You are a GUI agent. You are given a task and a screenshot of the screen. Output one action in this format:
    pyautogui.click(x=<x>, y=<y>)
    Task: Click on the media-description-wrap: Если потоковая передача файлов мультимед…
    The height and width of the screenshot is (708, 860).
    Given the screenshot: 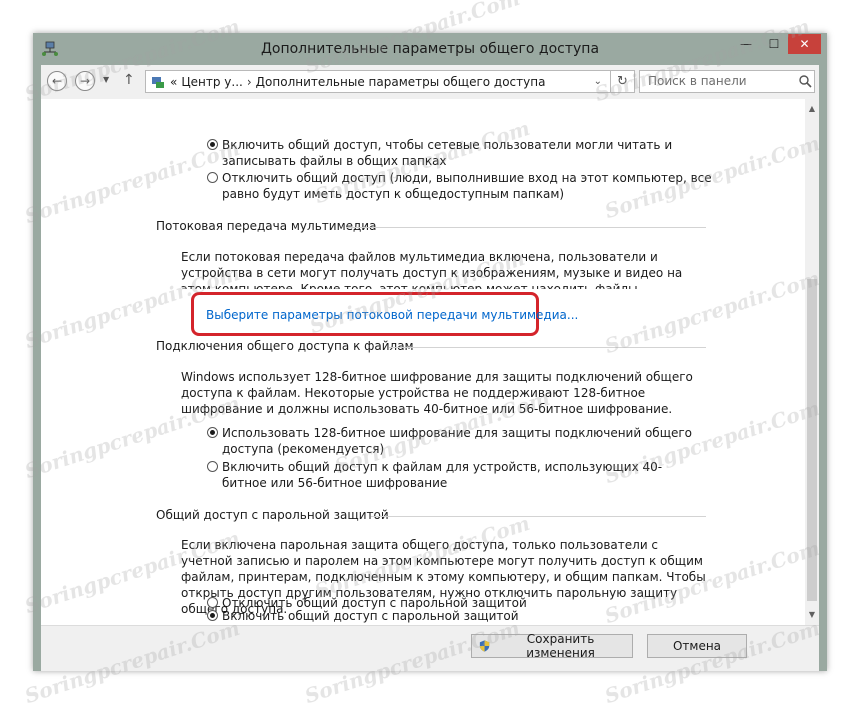 What is the action you would take?
    pyautogui.click(x=446, y=269)
    